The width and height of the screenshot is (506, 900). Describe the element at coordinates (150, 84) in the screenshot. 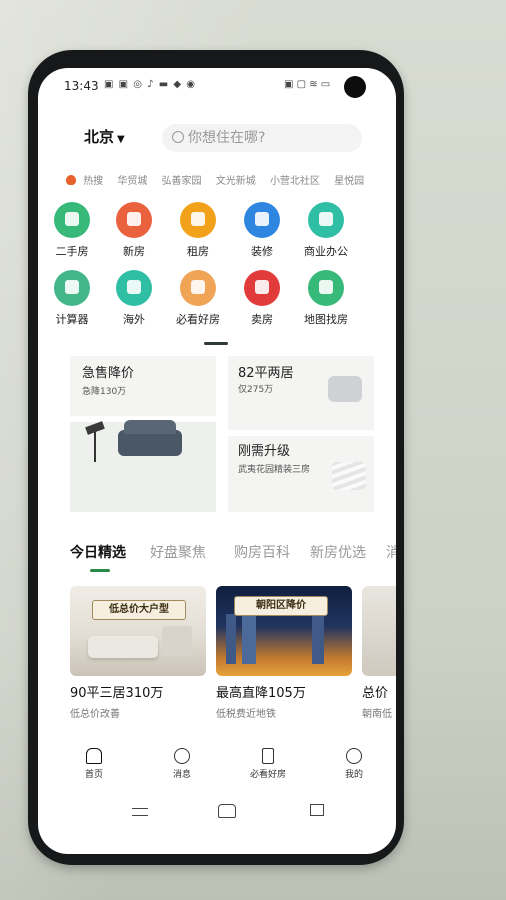

I see `notification-icons: ▣ ▣ ◎ ♪ ▬ ◆ ◉` at that location.